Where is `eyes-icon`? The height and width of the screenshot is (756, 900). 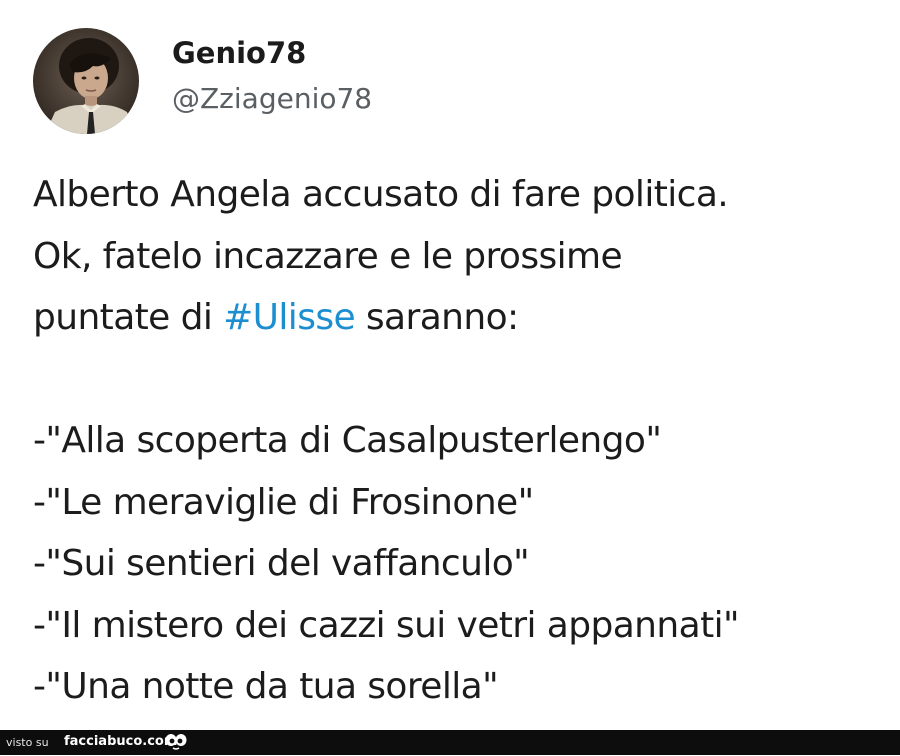
eyes-icon is located at coordinates (176, 742).